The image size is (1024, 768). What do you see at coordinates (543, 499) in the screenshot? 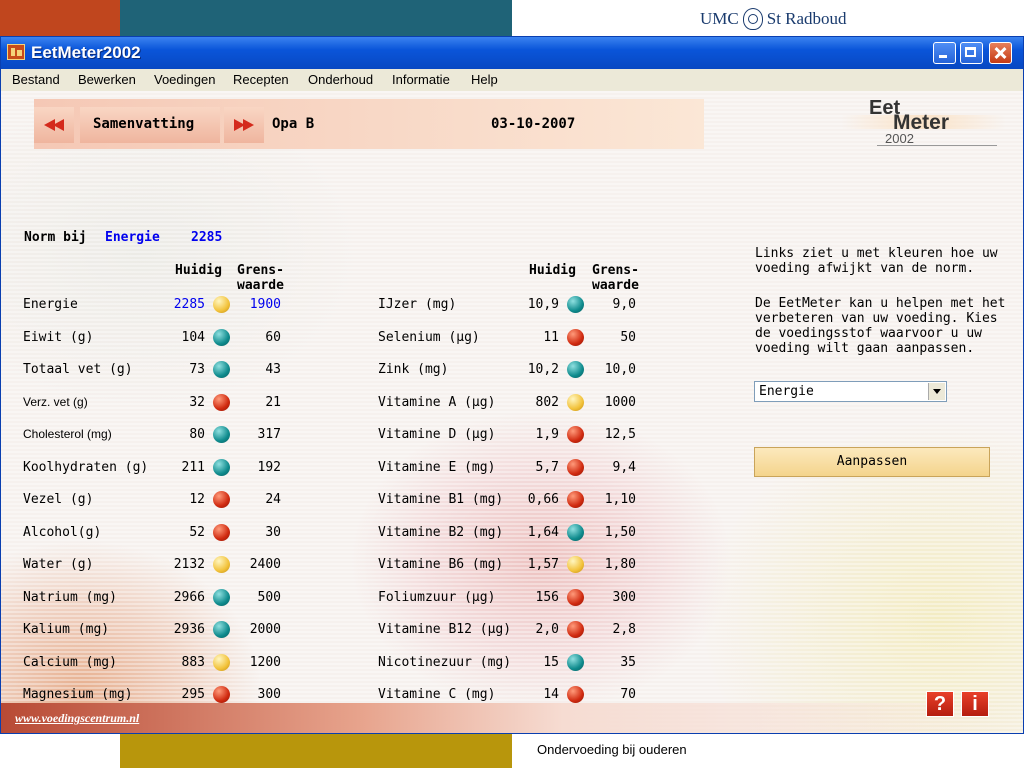
I see `current-value: 0,66` at bounding box center [543, 499].